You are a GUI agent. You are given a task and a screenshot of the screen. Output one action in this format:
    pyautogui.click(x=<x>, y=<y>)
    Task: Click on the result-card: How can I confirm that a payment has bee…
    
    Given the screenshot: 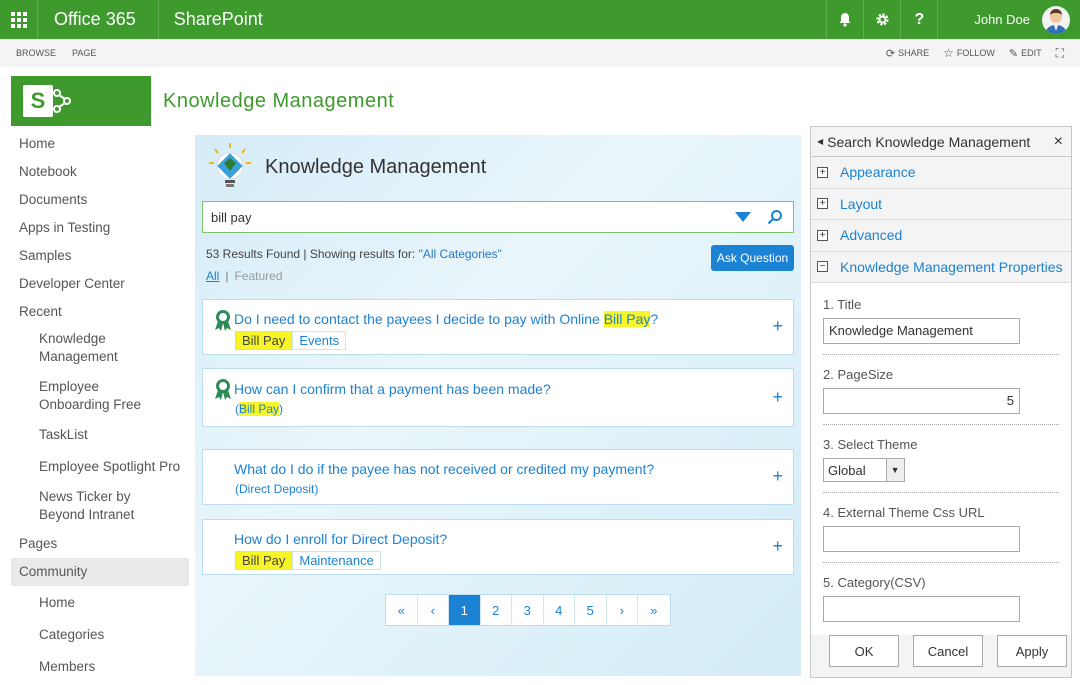 What is the action you would take?
    pyautogui.click(x=498, y=397)
    